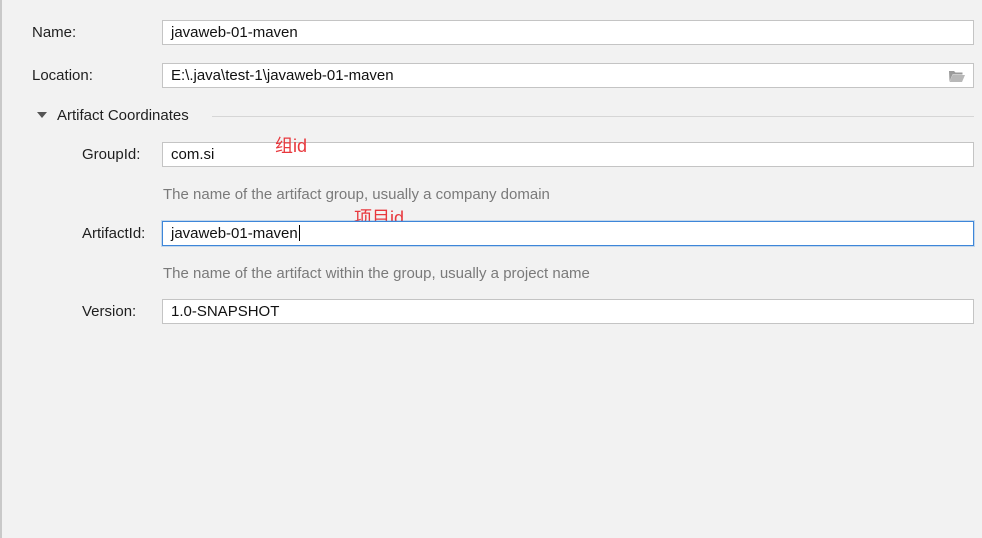 The height and width of the screenshot is (538, 982). What do you see at coordinates (54, 32) in the screenshot?
I see `name-label: Name:` at bounding box center [54, 32].